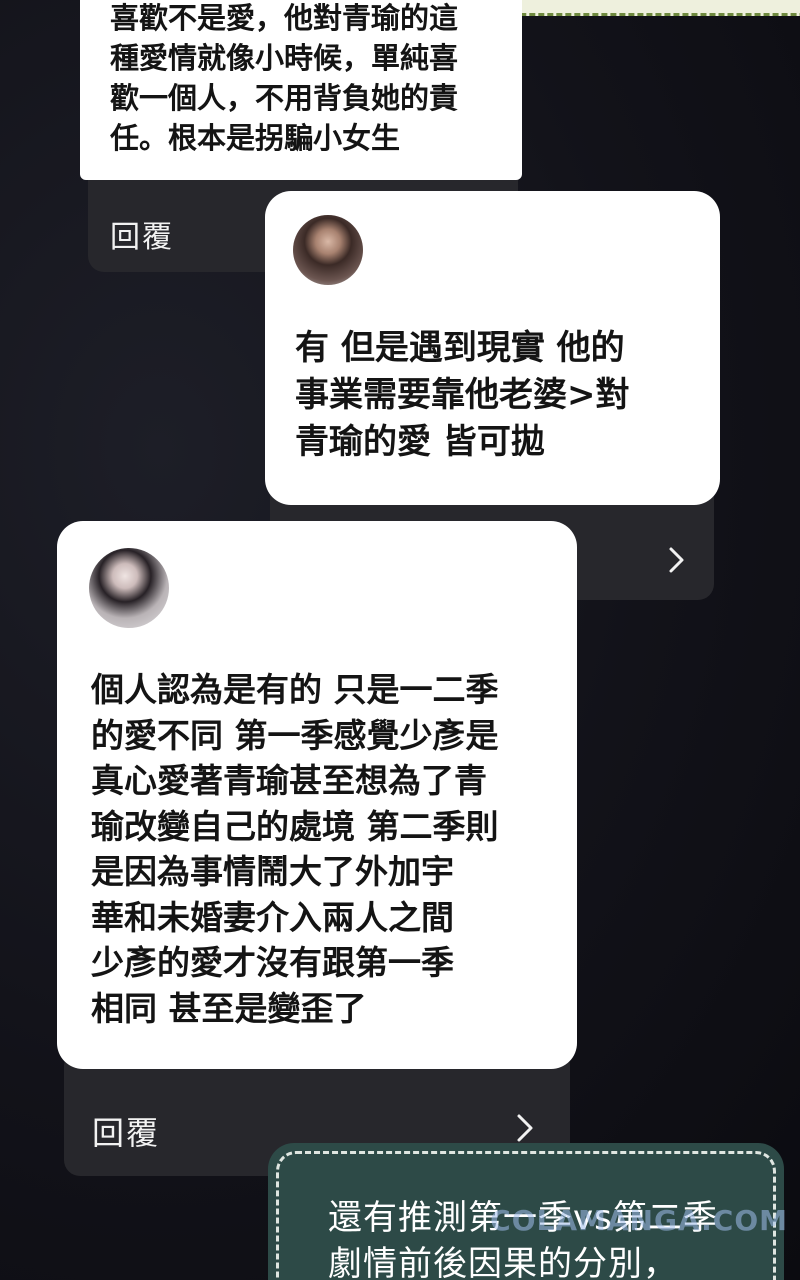 Image resolution: width=800 pixels, height=1280 pixels. What do you see at coordinates (639, 1220) in the screenshot?
I see `watermark: COLAMANGA.COM` at bounding box center [639, 1220].